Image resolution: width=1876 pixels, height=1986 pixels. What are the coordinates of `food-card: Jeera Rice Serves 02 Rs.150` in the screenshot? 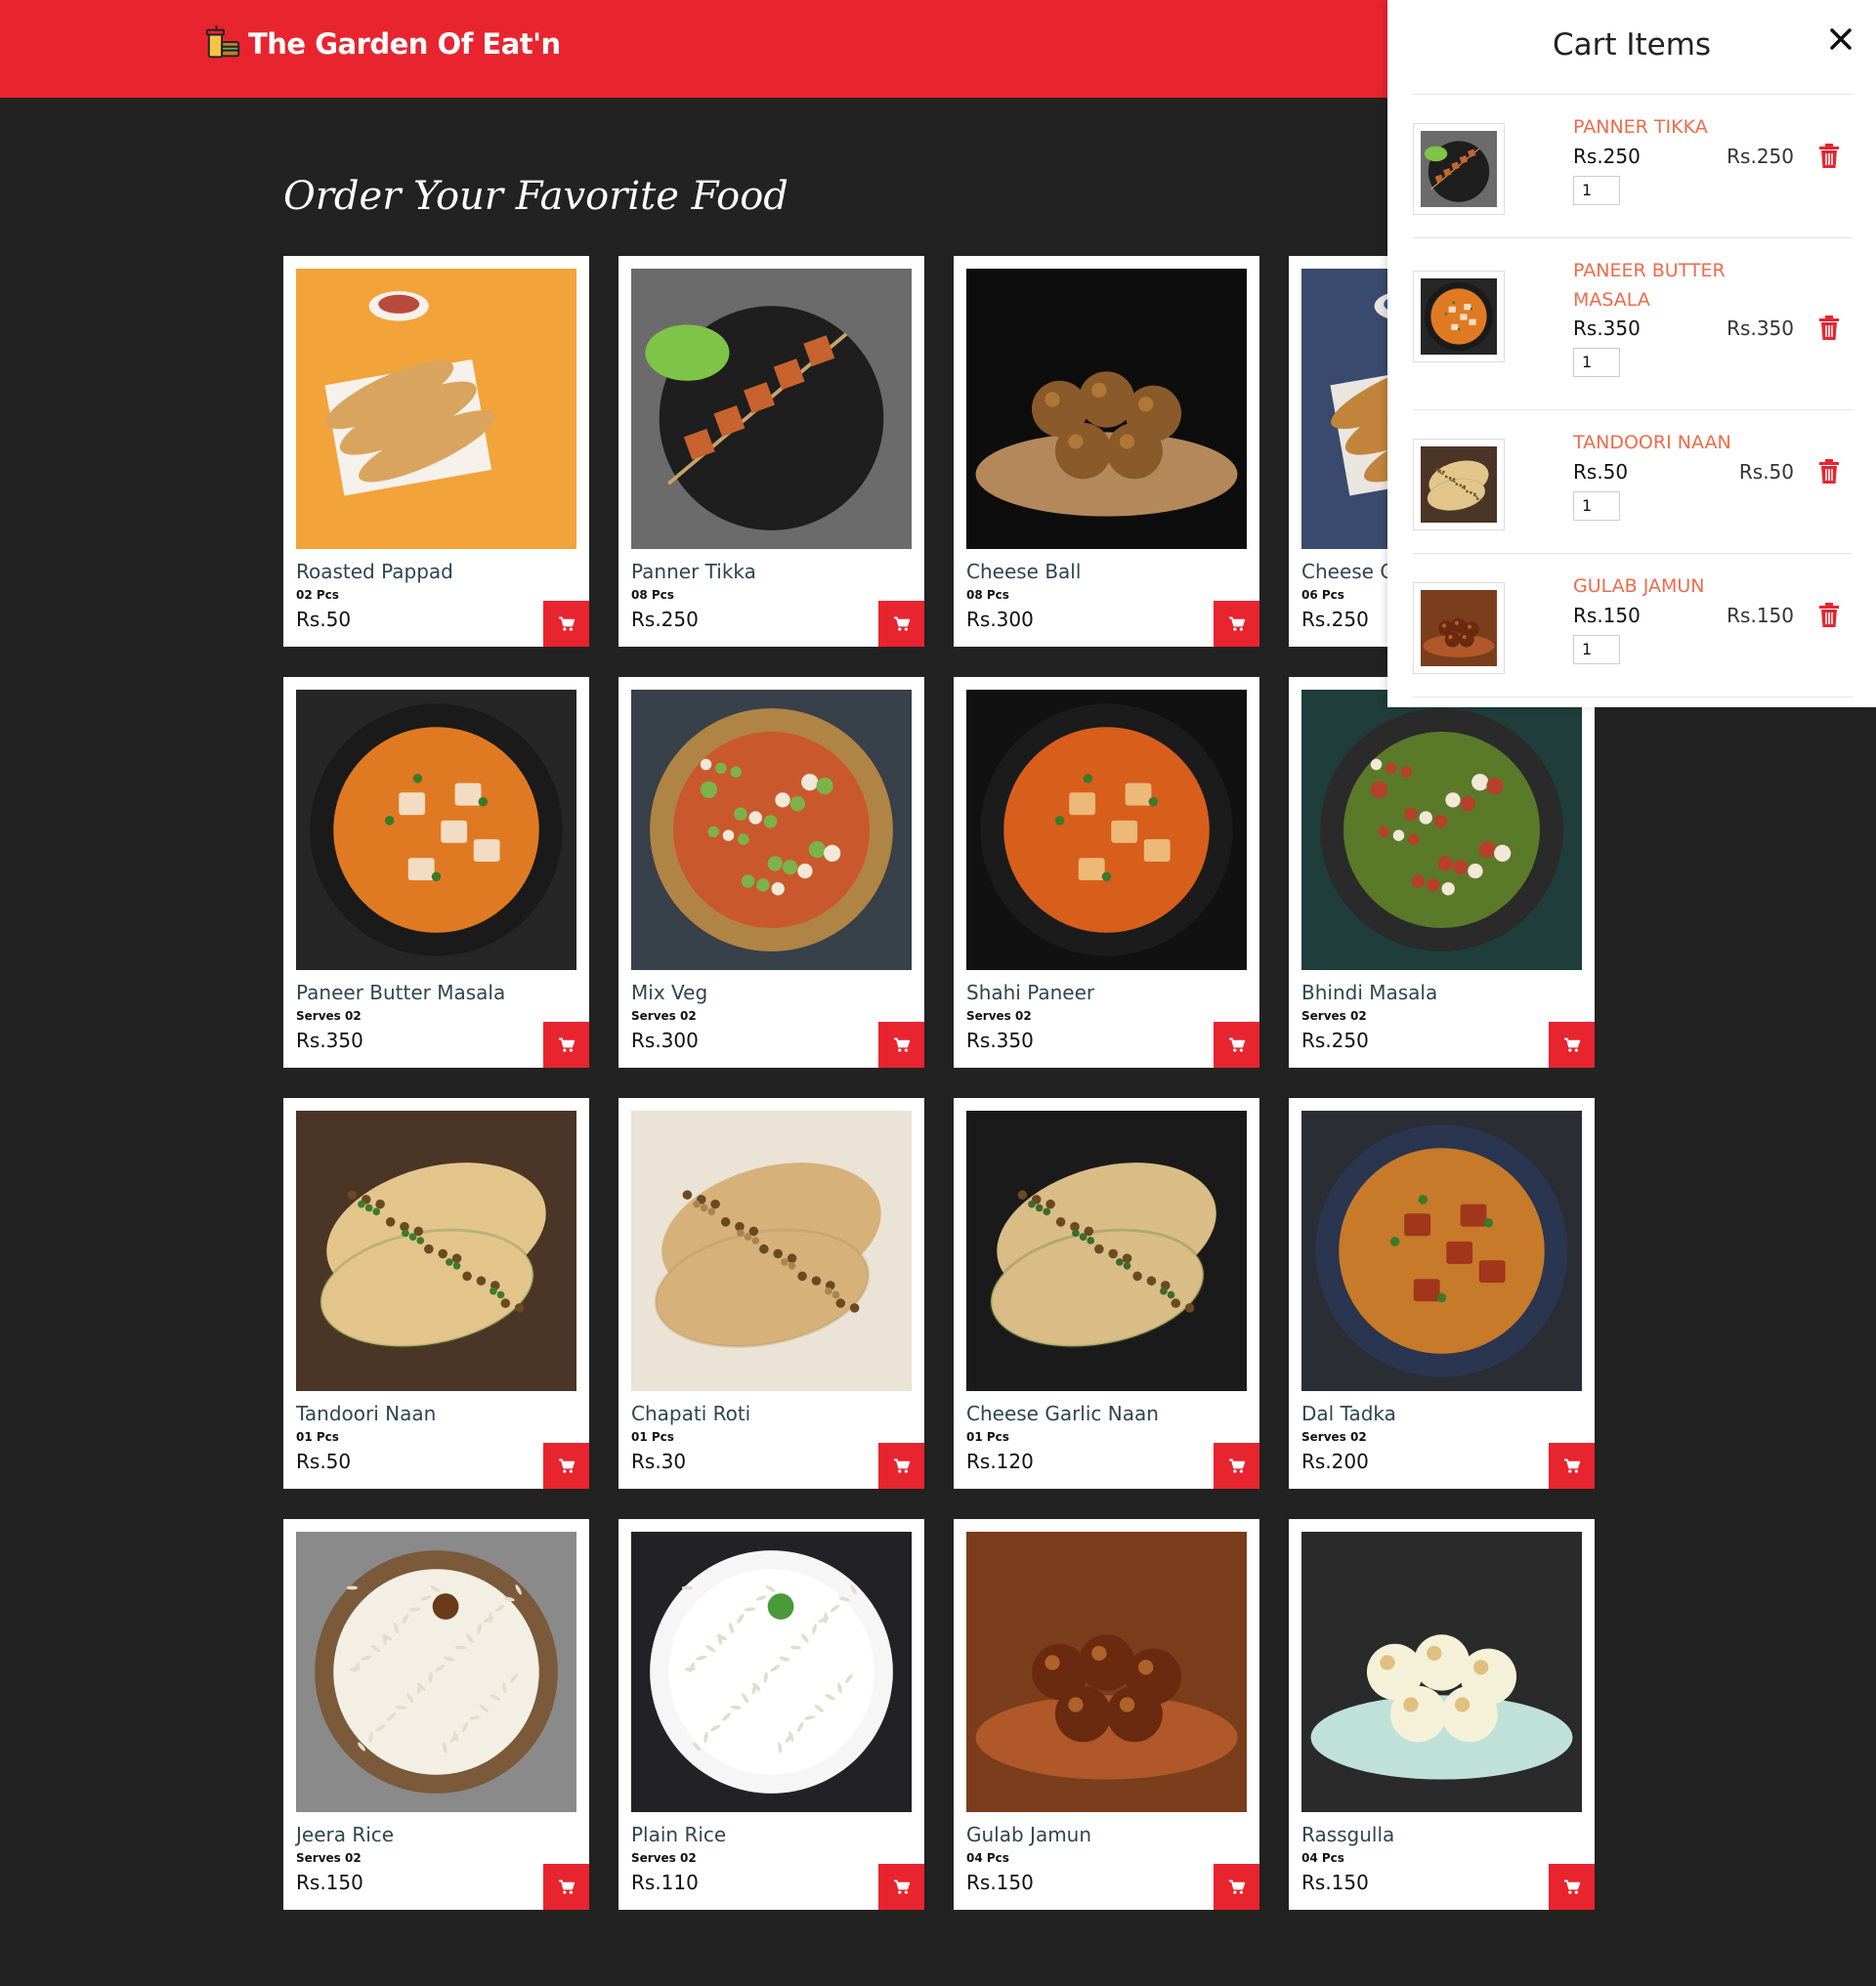 It's located at (436, 1714).